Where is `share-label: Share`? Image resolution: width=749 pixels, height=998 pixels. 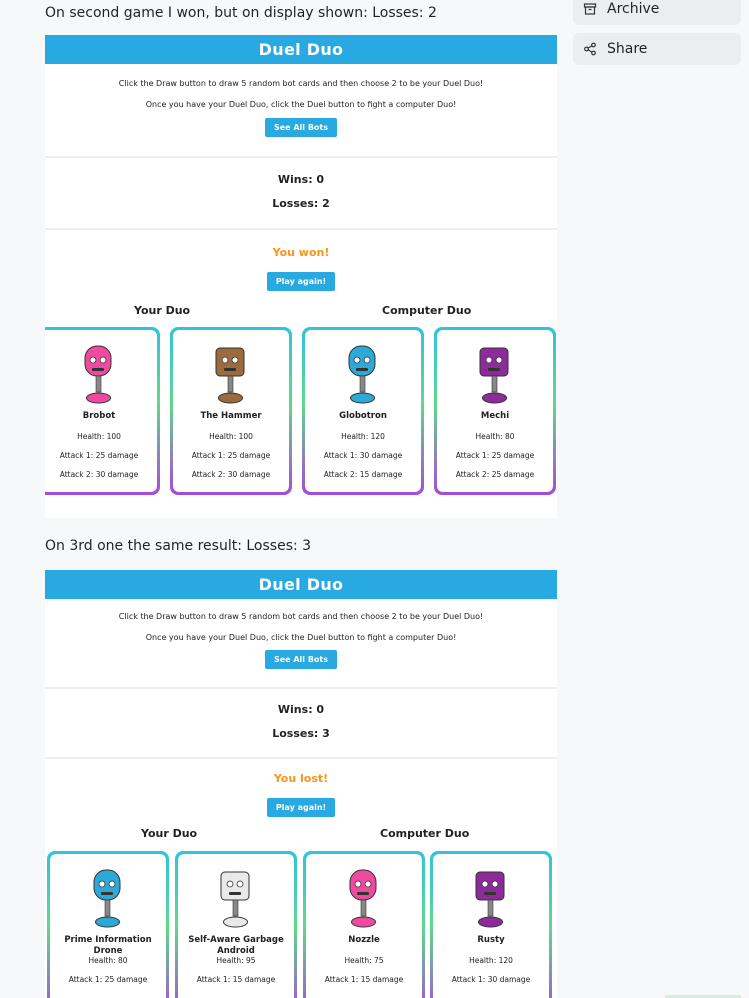
share-label: Share is located at coordinates (627, 49).